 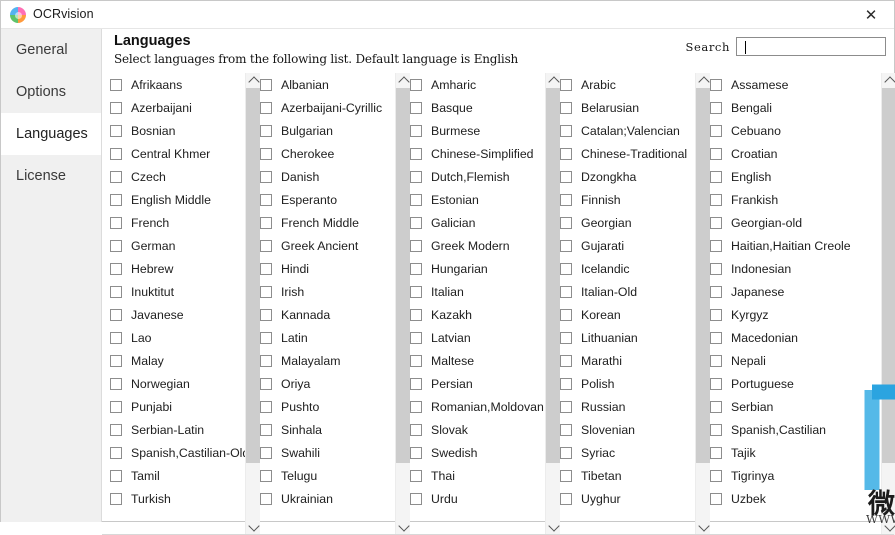 I want to click on language-row: Sinhala, so click(x=327, y=429).